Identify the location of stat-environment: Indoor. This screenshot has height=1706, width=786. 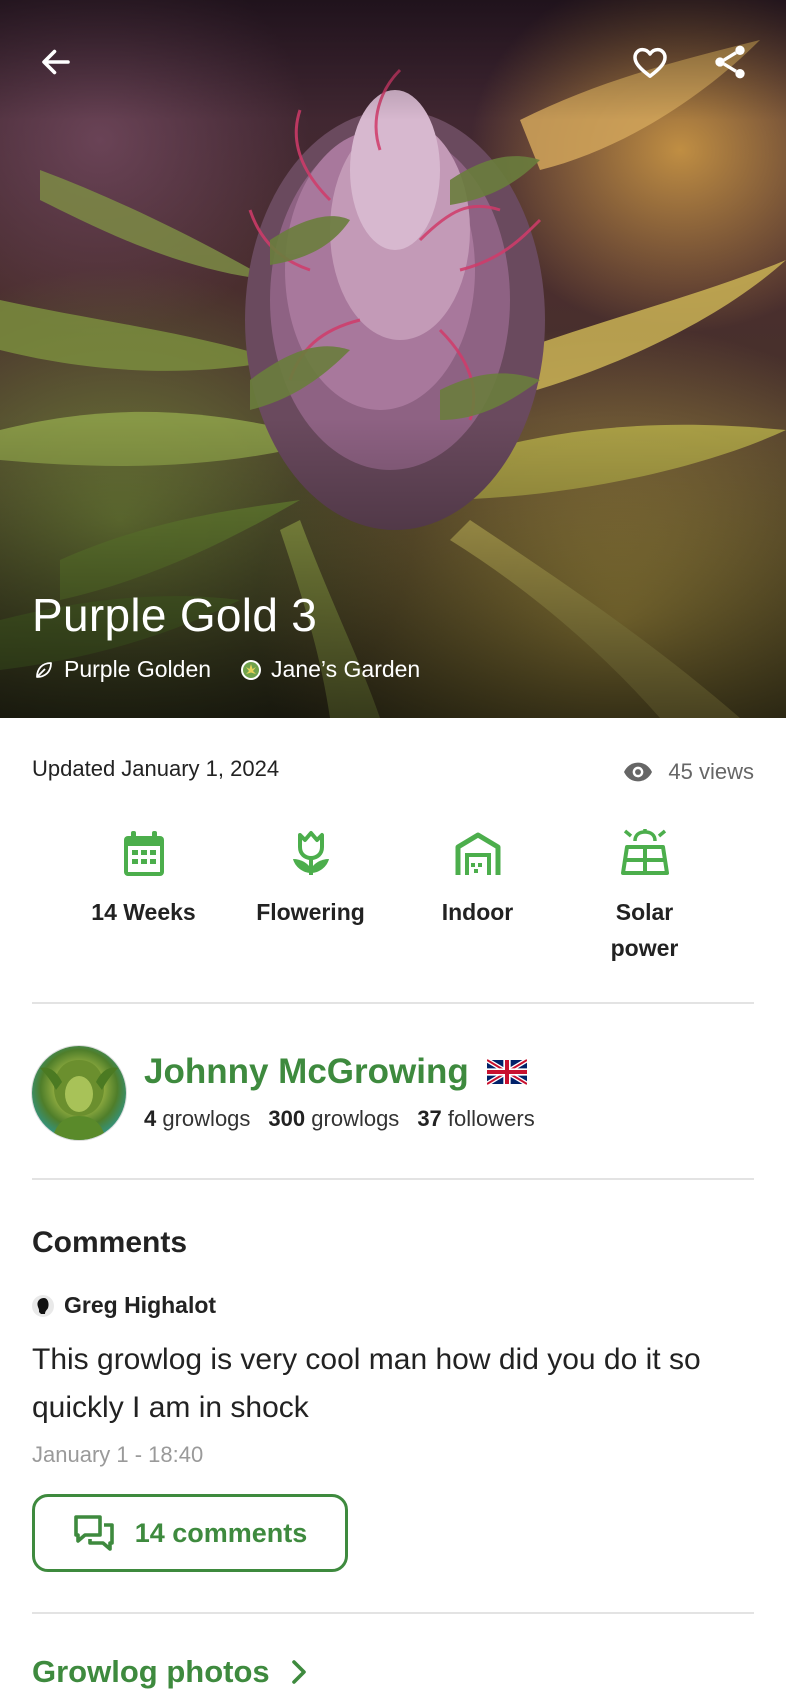
(477, 897).